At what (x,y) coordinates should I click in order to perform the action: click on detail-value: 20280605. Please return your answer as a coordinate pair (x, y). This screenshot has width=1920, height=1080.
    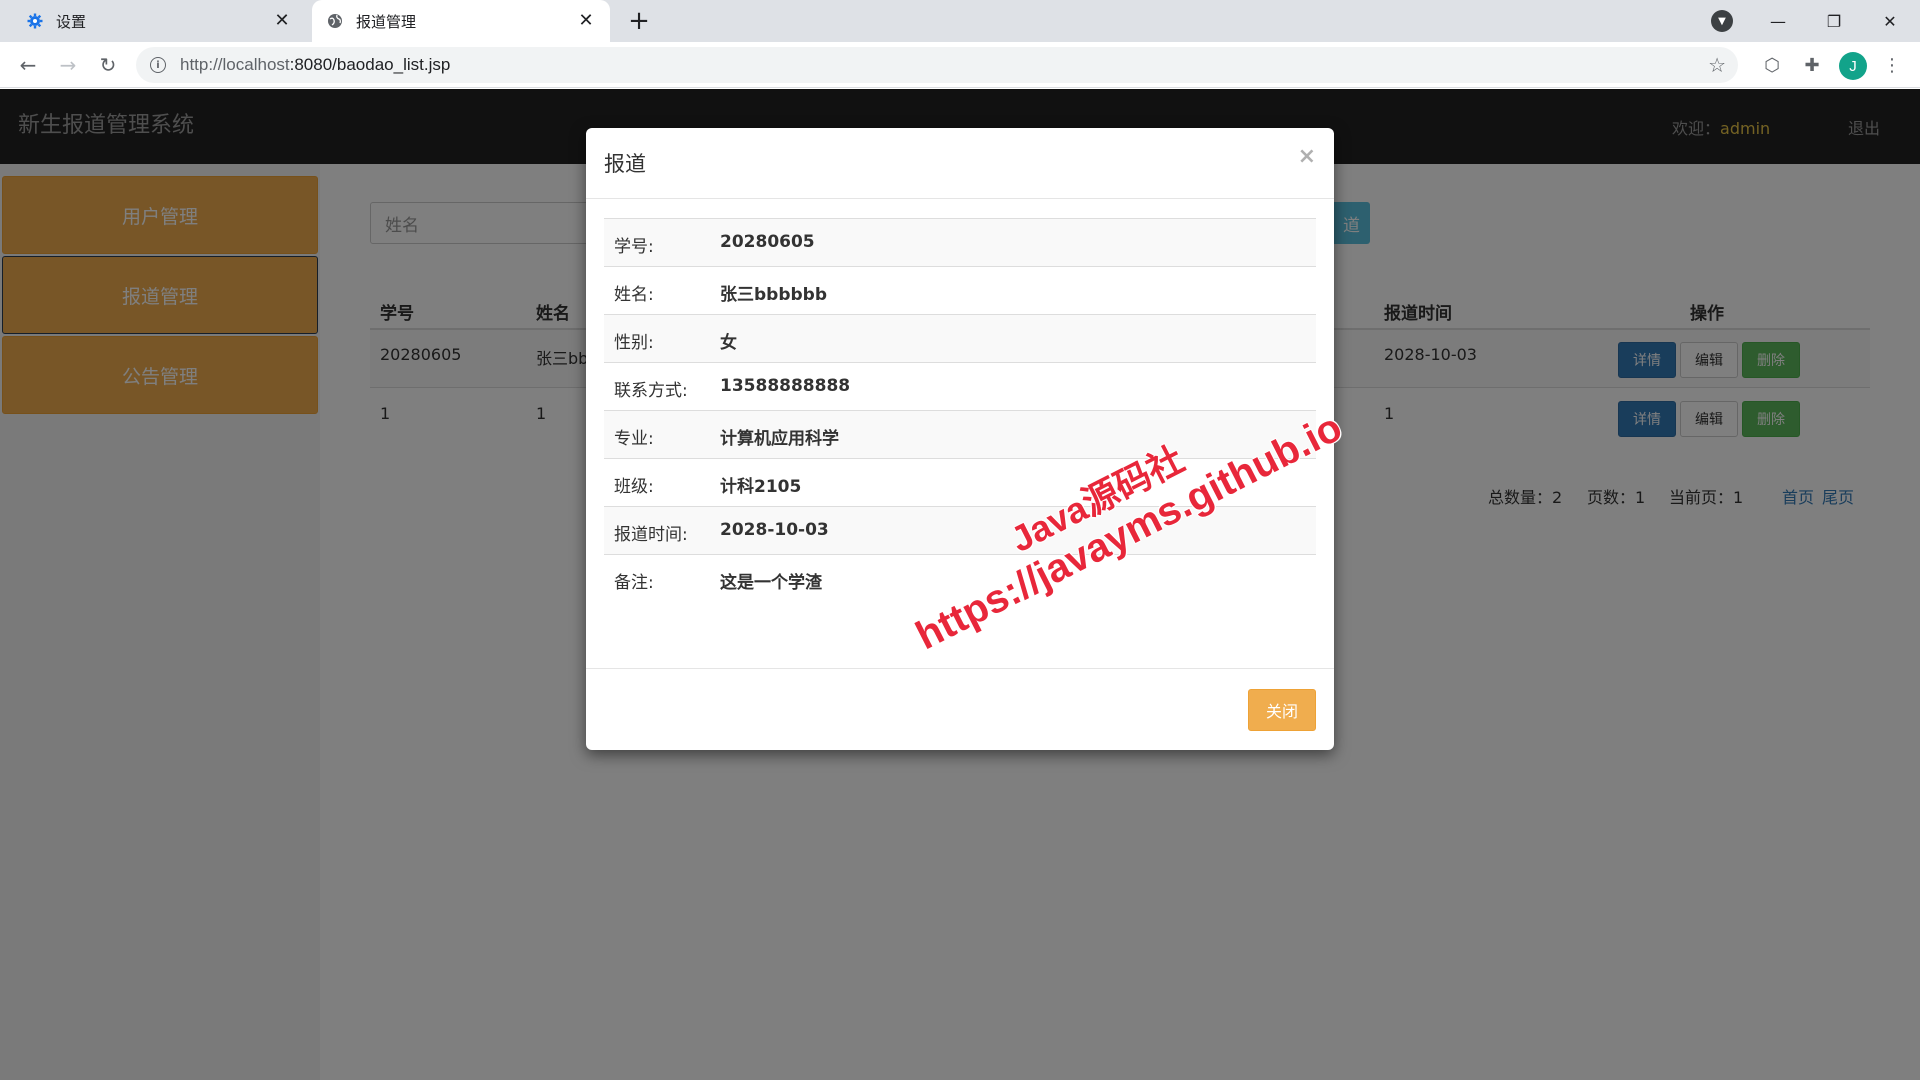
    Looking at the image, I should click on (767, 242).